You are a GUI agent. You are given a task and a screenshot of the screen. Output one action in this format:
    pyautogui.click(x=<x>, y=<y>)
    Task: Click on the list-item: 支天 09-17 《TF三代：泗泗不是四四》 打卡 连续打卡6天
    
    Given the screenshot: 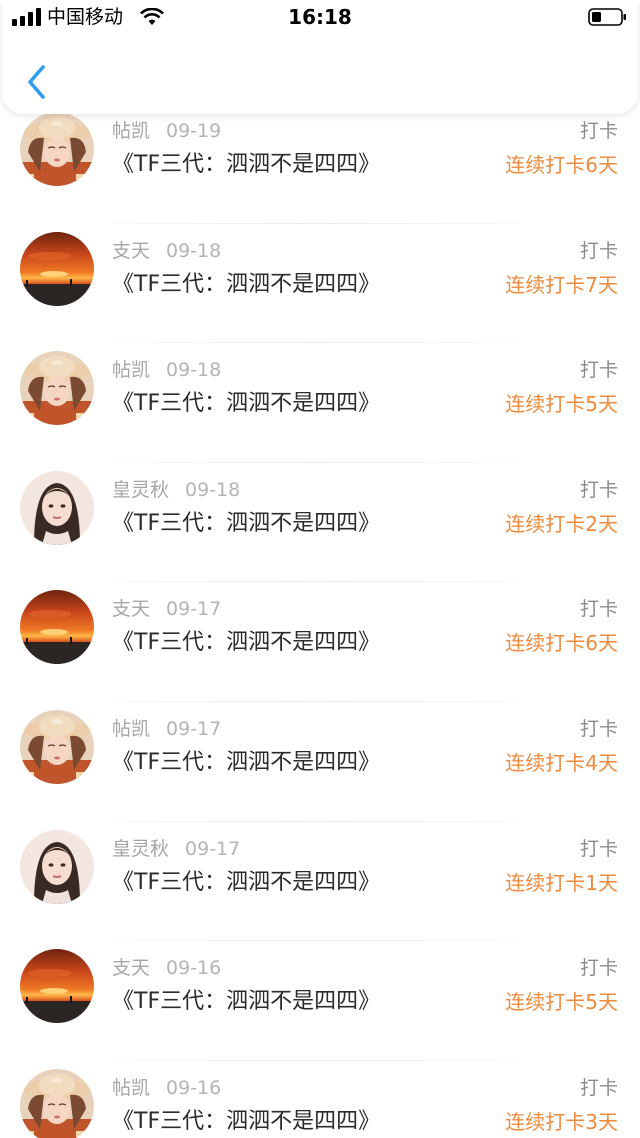 What is the action you would take?
    pyautogui.click(x=320, y=642)
    